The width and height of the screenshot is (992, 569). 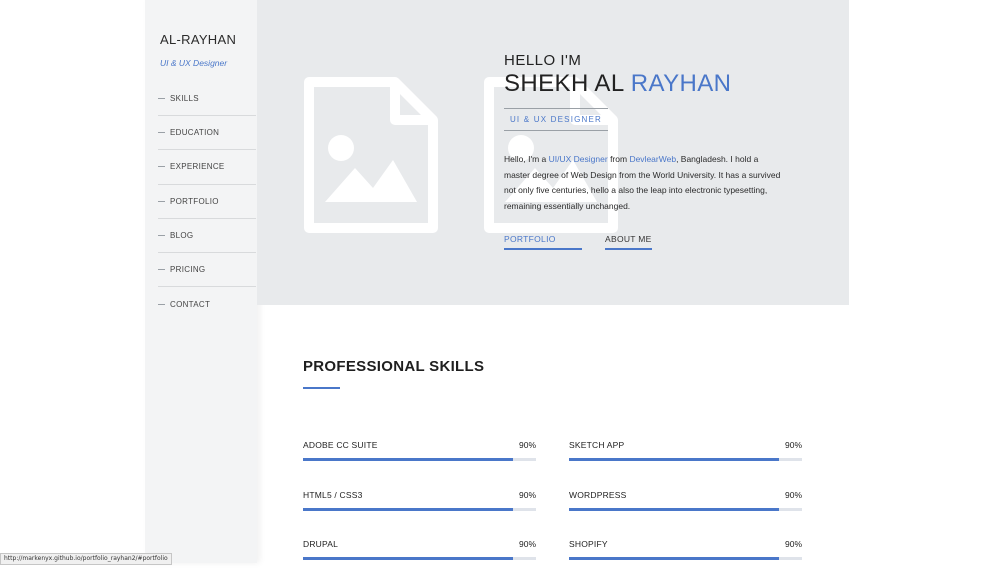 What do you see at coordinates (321, 544) in the screenshot?
I see `skill-name: DRUPAL` at bounding box center [321, 544].